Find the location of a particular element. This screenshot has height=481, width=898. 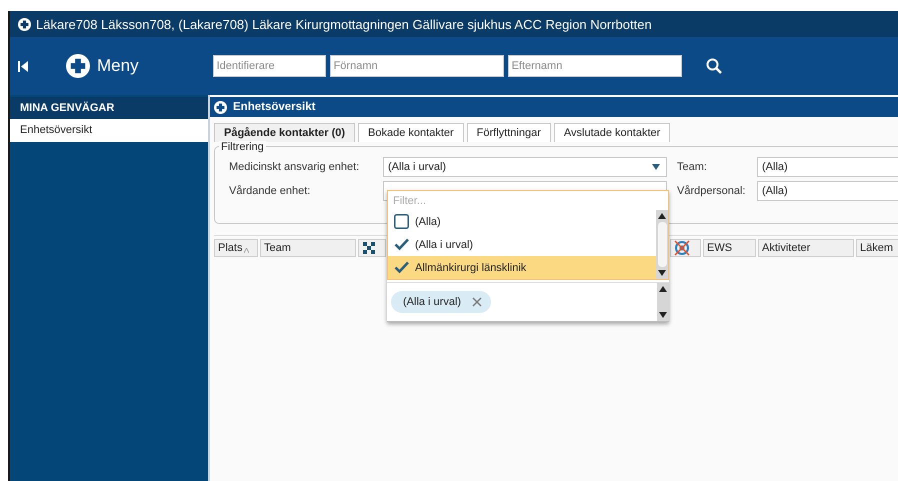

close-icon is located at coordinates (477, 302).